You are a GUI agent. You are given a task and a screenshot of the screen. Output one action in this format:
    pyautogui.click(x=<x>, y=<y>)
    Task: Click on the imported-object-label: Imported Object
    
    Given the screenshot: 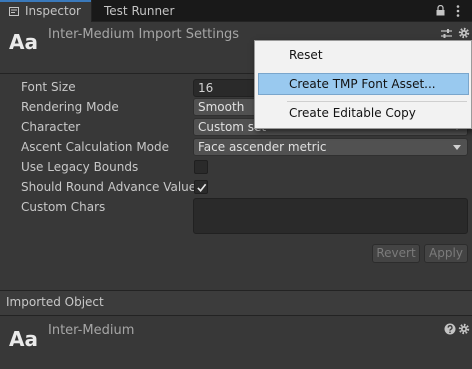 What is the action you would take?
    pyautogui.click(x=55, y=302)
    